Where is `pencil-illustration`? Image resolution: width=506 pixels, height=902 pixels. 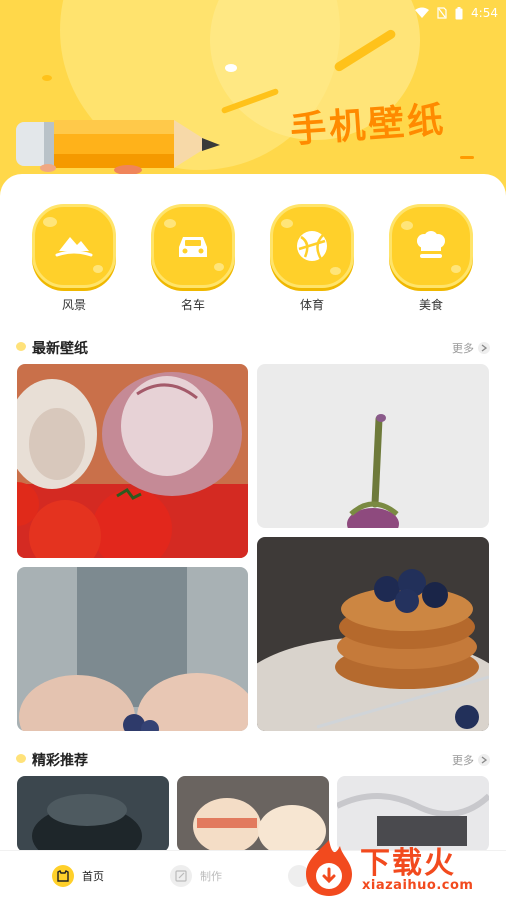
pencil-illustration is located at coordinates (118, 147).